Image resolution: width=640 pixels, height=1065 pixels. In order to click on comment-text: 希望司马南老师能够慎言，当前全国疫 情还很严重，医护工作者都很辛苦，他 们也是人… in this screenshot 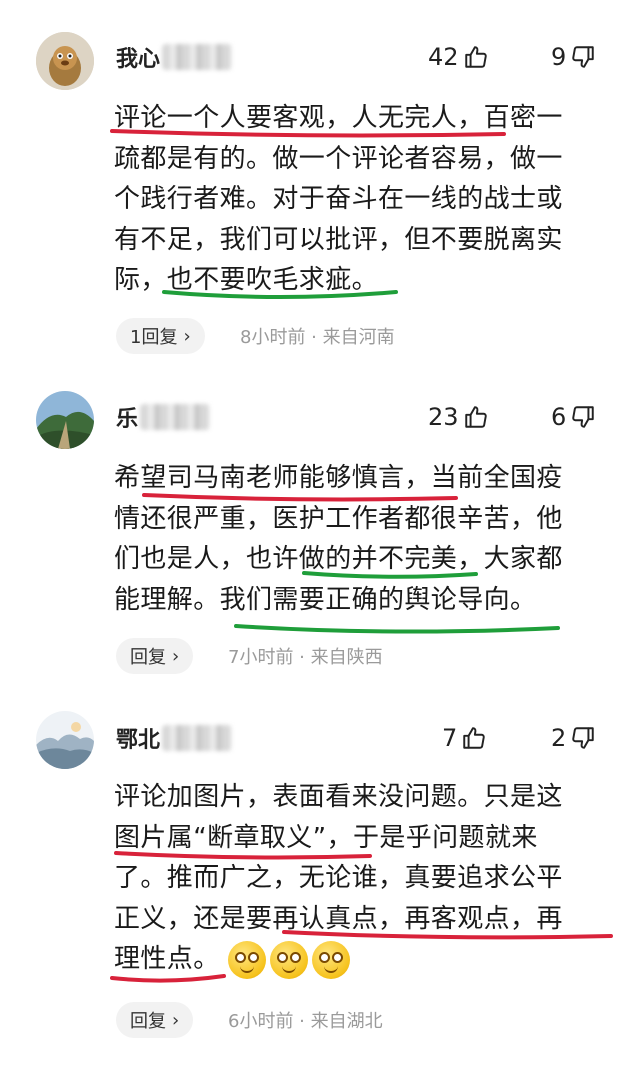, I will do `click(364, 539)`.